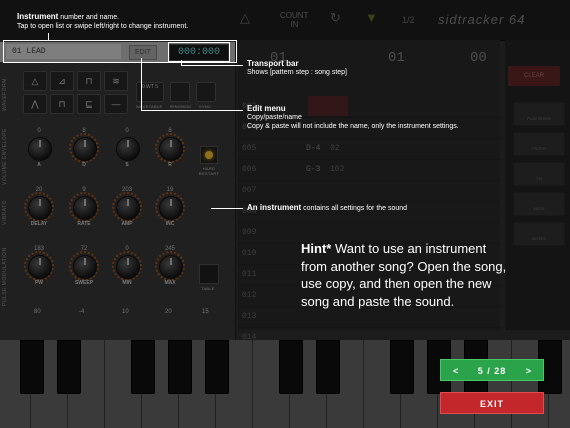 The width and height of the screenshot is (570, 428). Describe the element at coordinates (492, 403) in the screenshot. I see `exit-button: EXIT` at that location.